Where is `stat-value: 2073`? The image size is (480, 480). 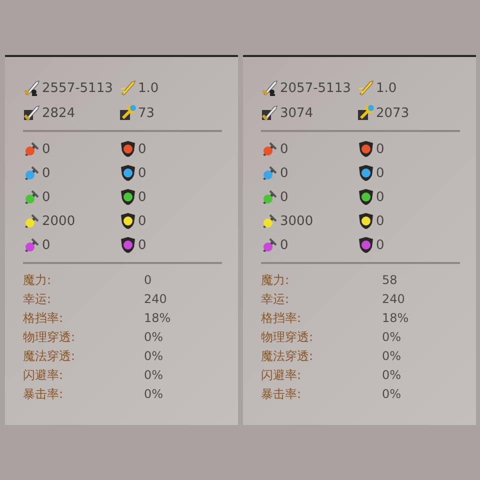
stat-value: 2073 is located at coordinates (393, 113).